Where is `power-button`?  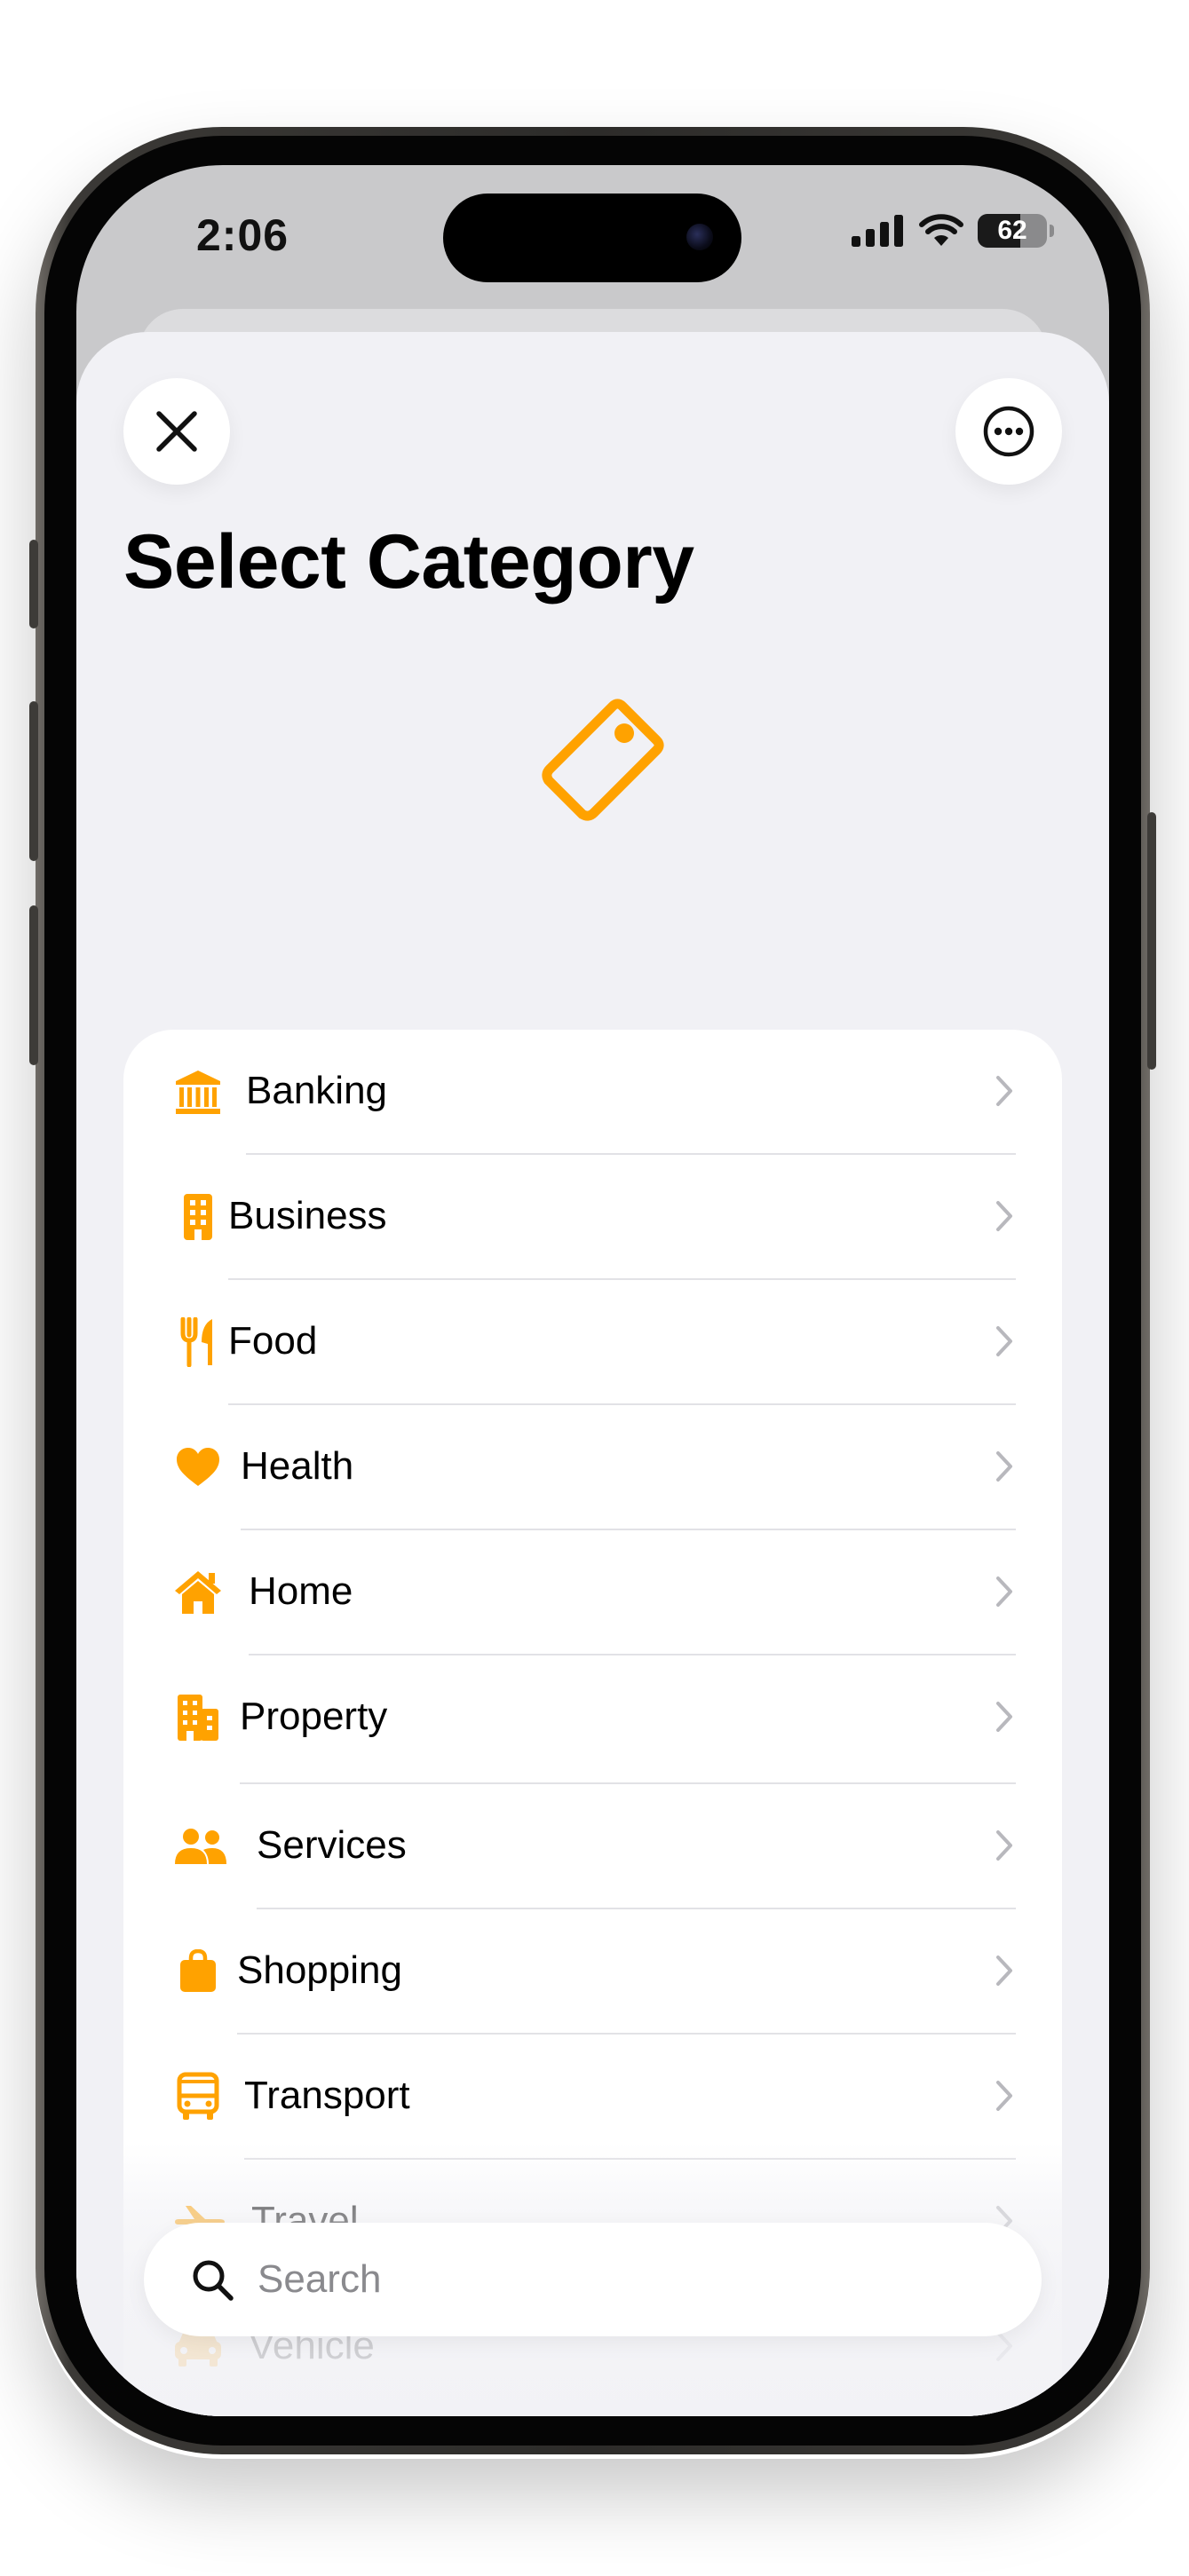
power-button is located at coordinates (1151, 941).